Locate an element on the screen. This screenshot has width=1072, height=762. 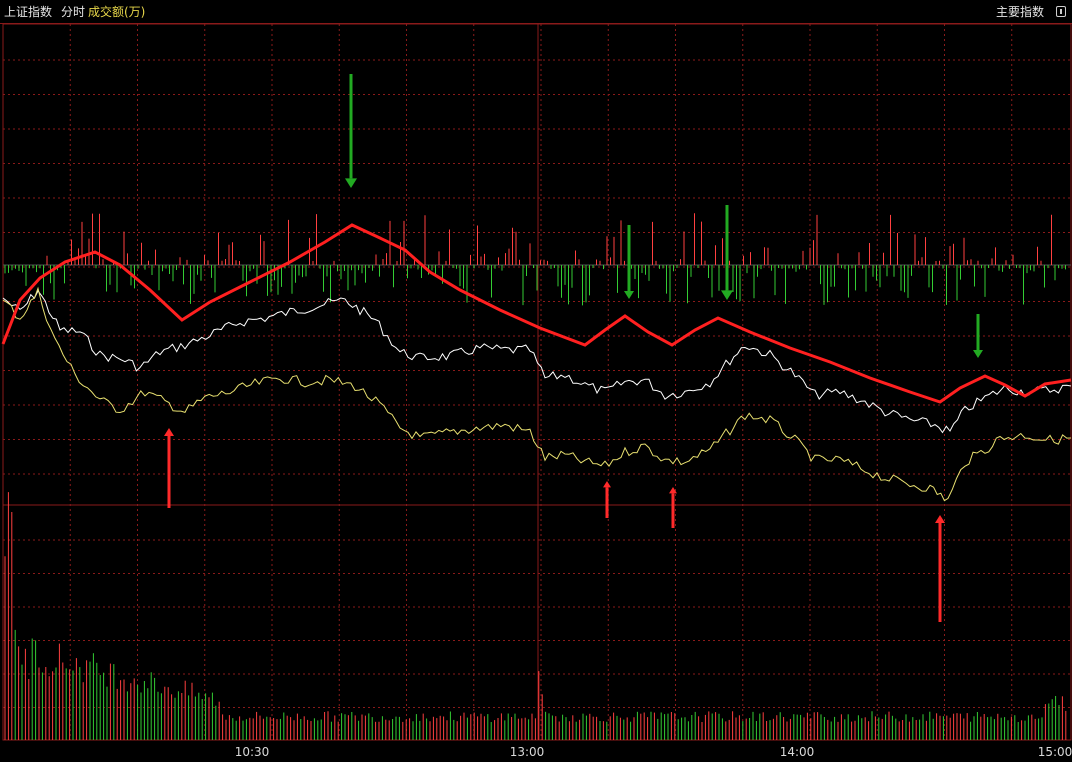
time-label-1500: 15:00 is located at coordinates (1055, 752).